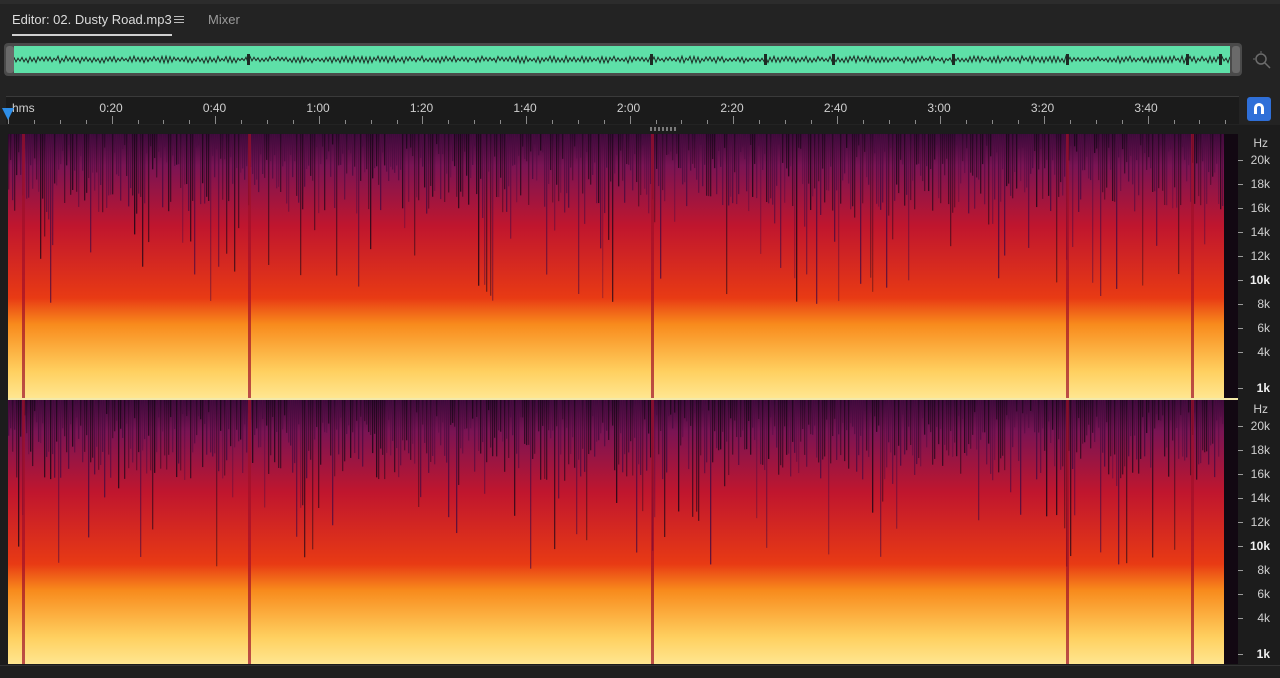 The height and width of the screenshot is (678, 1280). I want to click on ruler-label: 3:20, so click(1042, 108).